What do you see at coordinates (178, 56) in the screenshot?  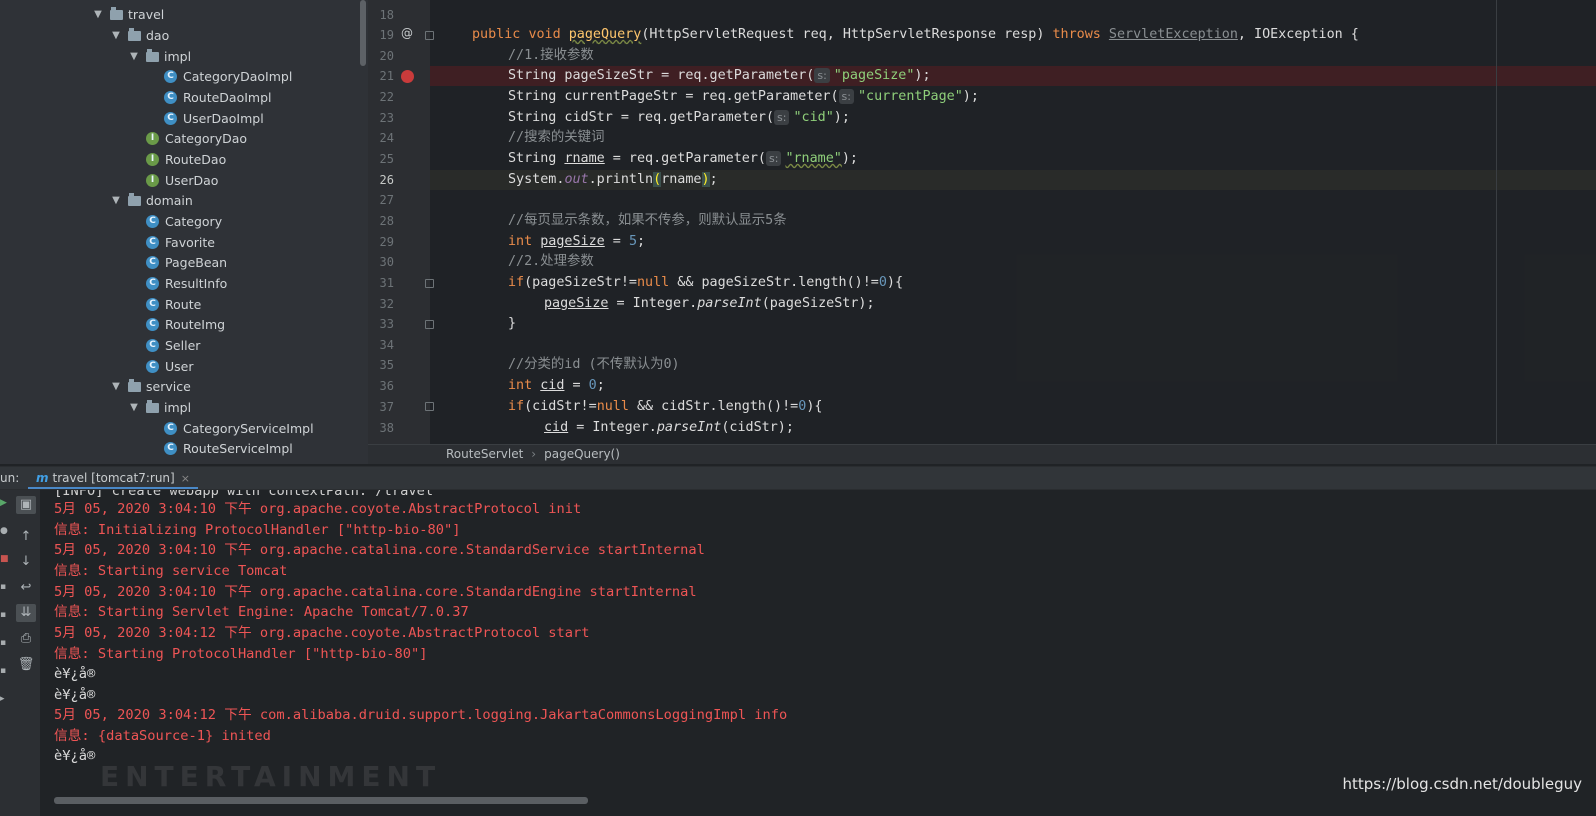 I see `tree-label: impl` at bounding box center [178, 56].